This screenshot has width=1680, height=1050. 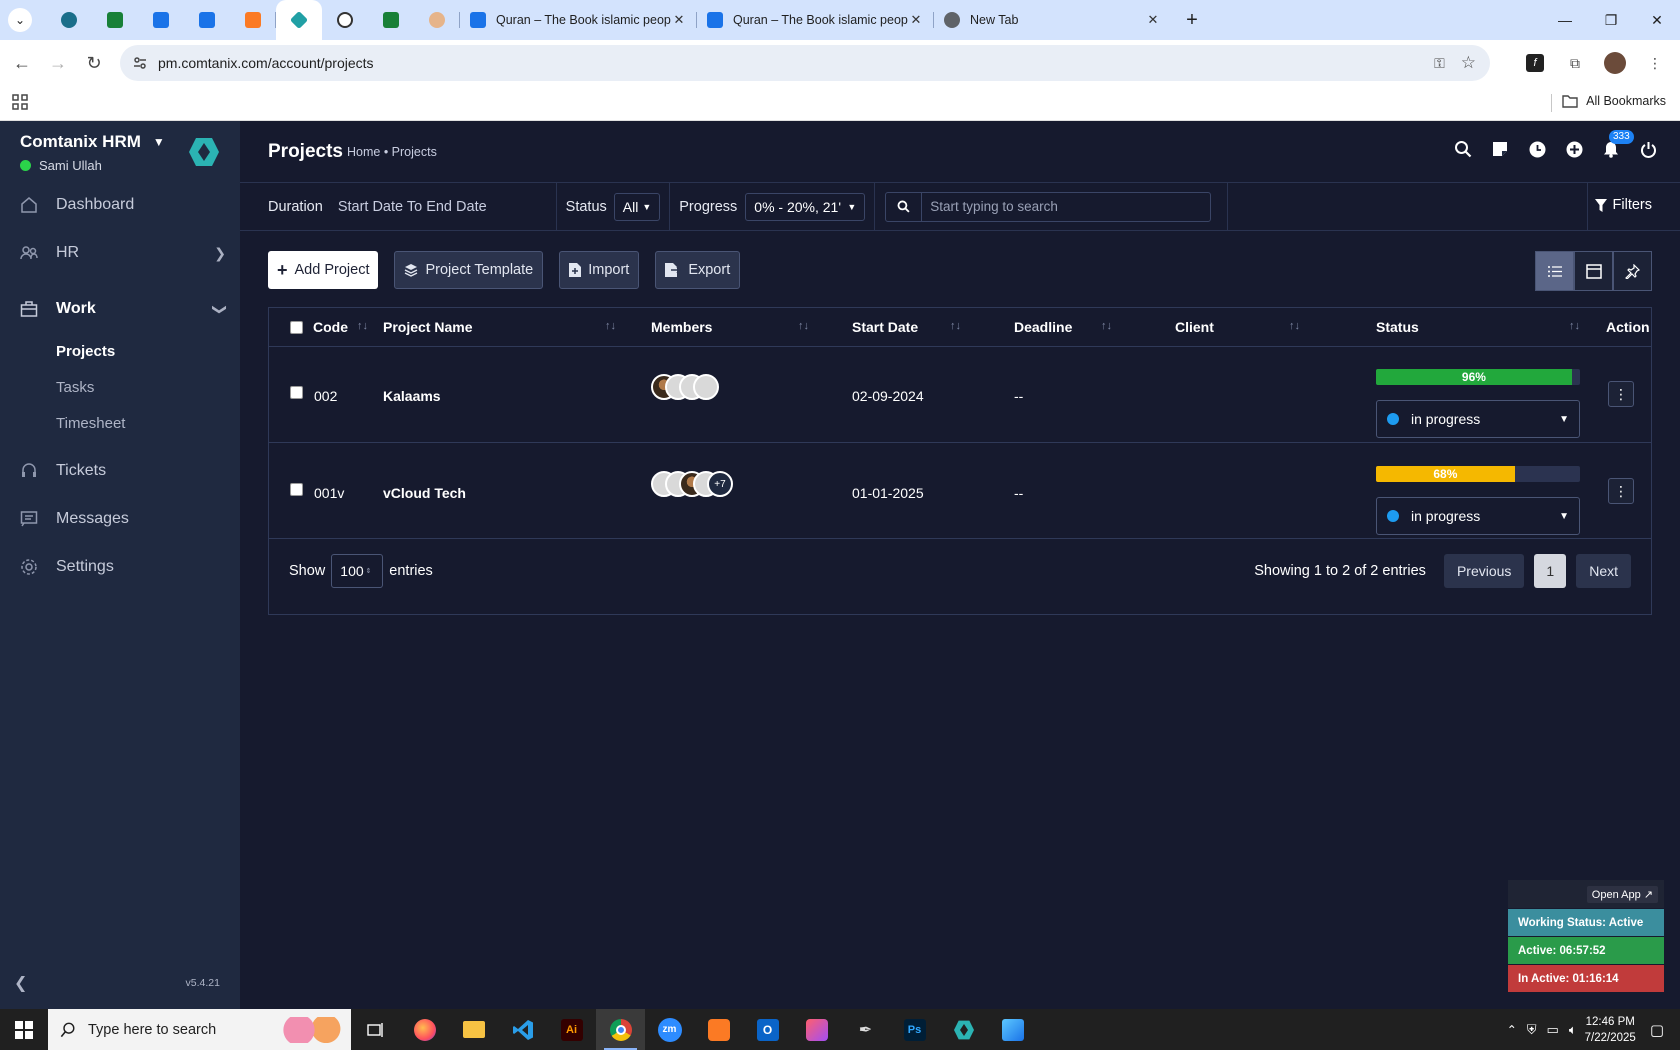 What do you see at coordinates (578, 20) in the screenshot?
I see `tab-quran-1: Quran – The Book islamic peopl ✕` at bounding box center [578, 20].